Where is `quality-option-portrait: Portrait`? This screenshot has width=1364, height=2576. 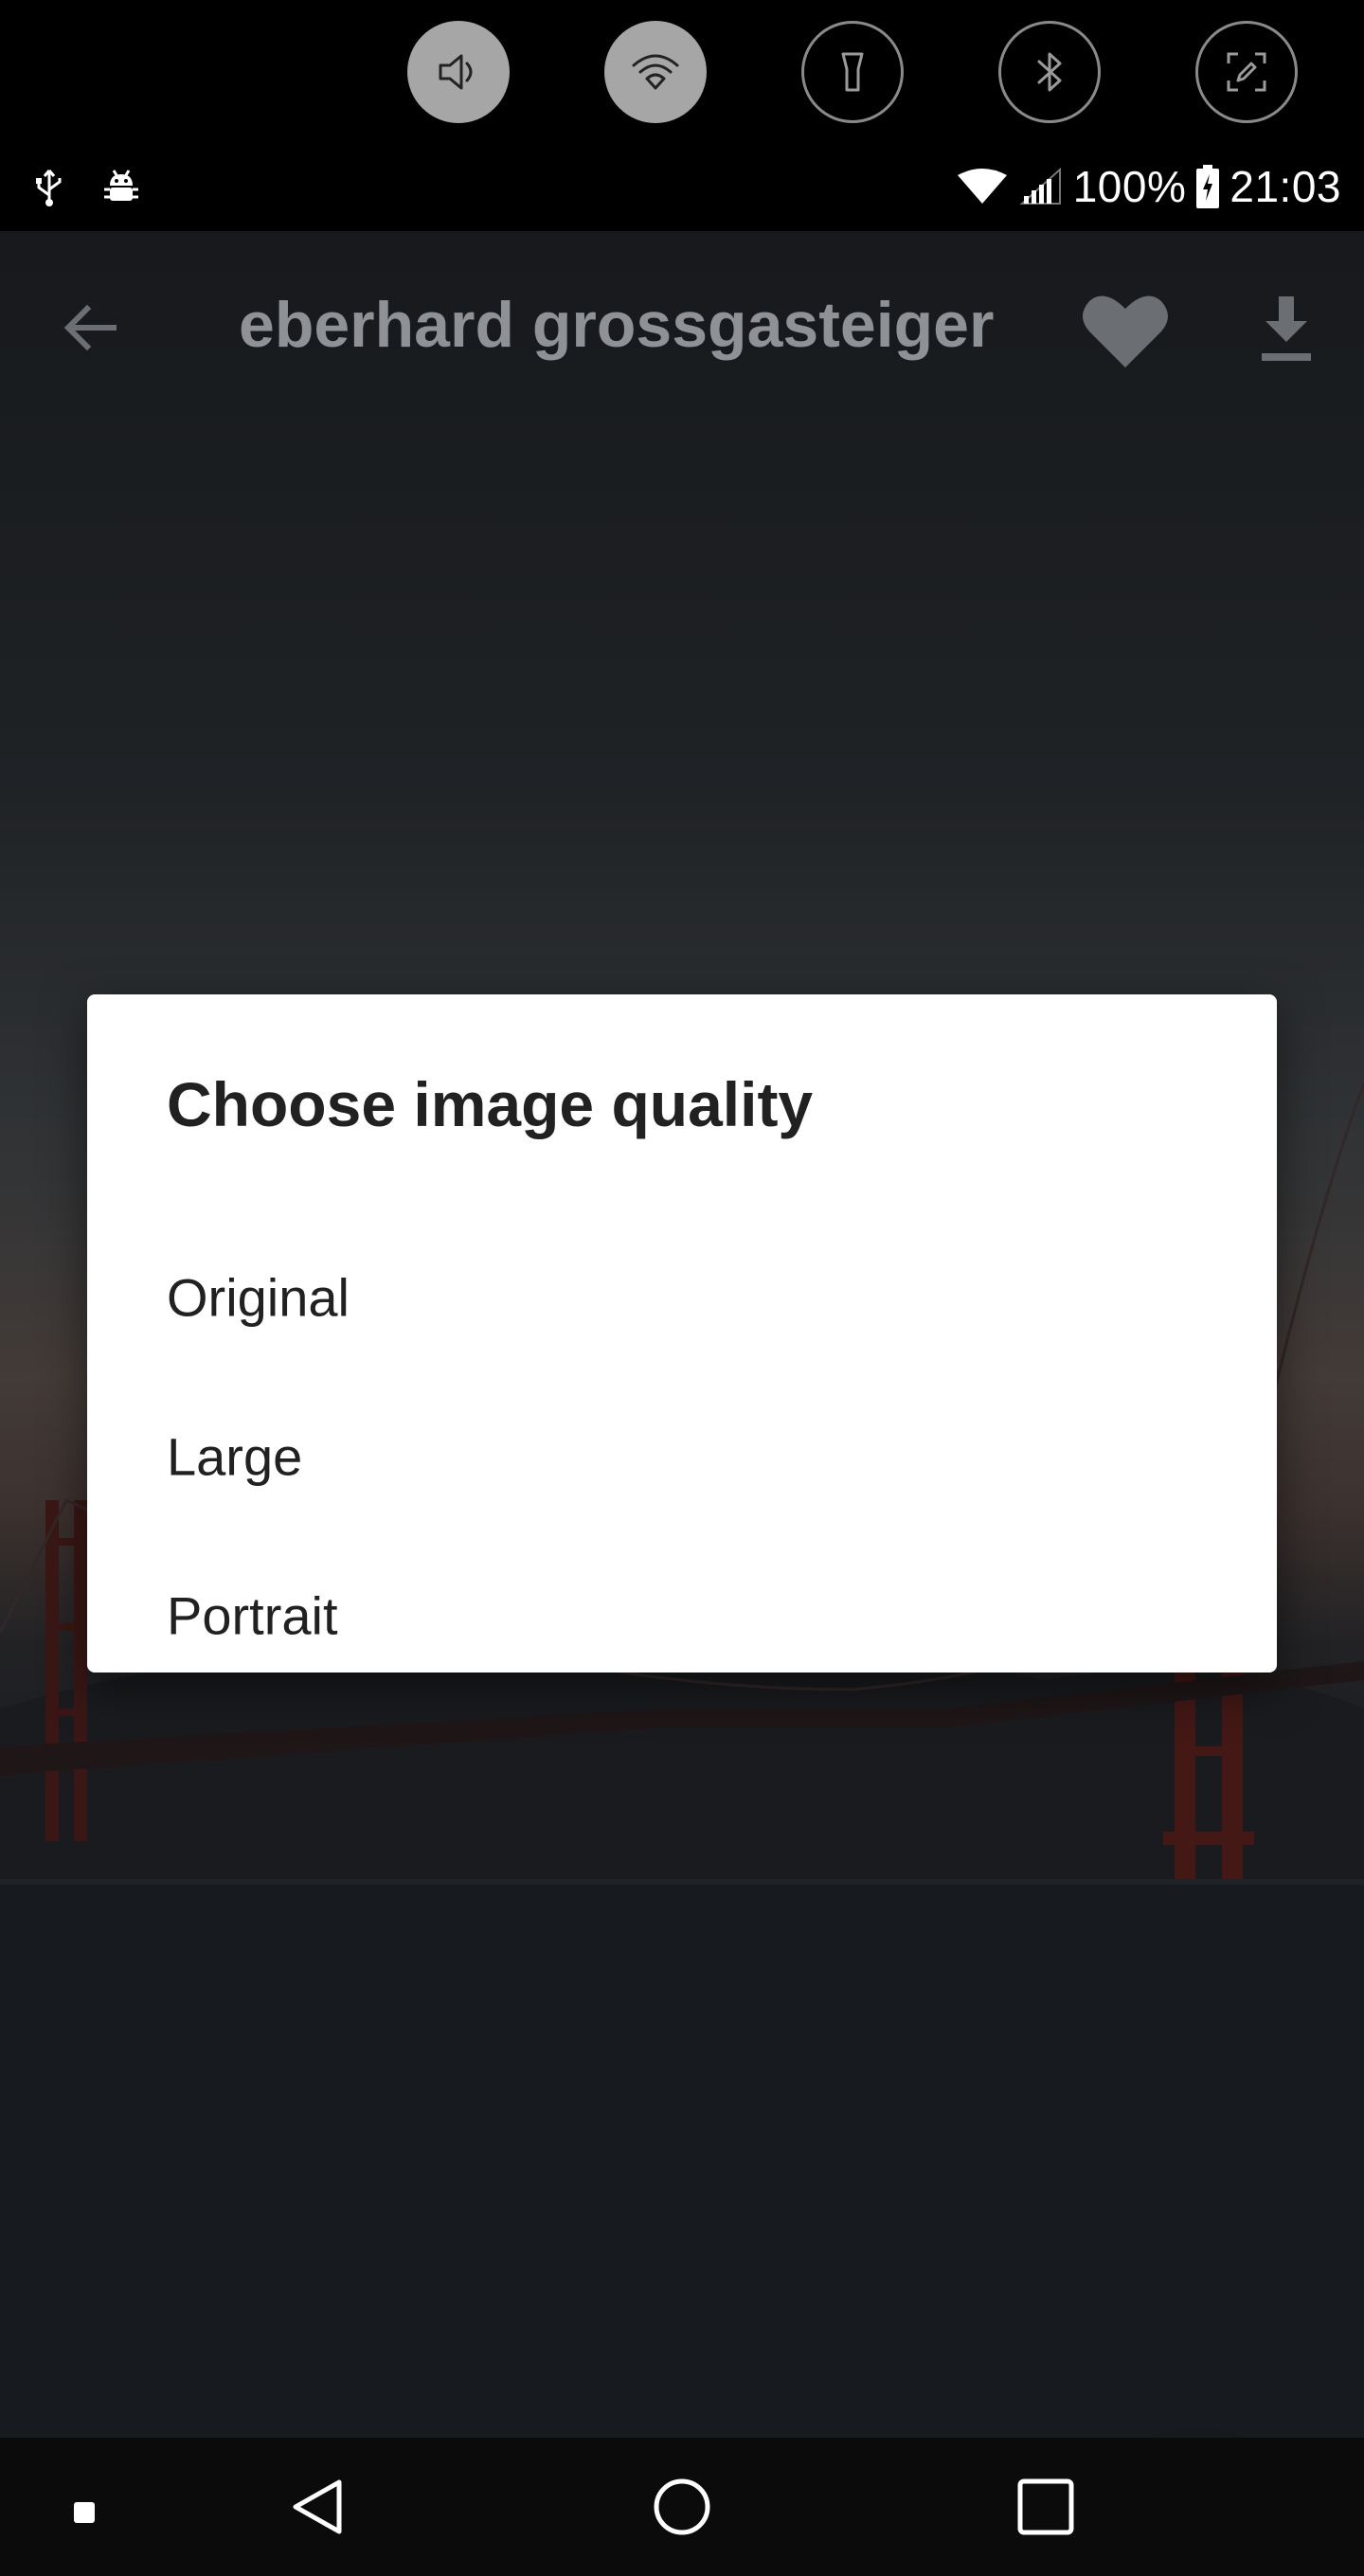 quality-option-portrait: Portrait is located at coordinates (682, 1615).